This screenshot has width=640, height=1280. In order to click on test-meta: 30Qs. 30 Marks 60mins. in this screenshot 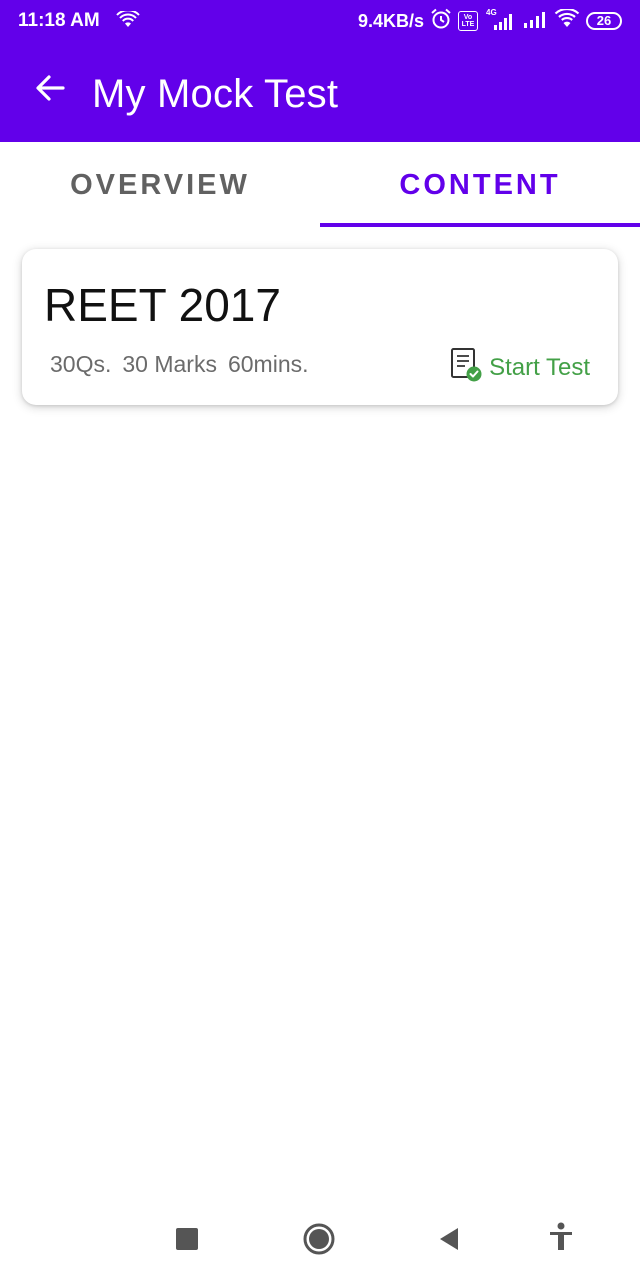, I will do `click(179, 364)`.